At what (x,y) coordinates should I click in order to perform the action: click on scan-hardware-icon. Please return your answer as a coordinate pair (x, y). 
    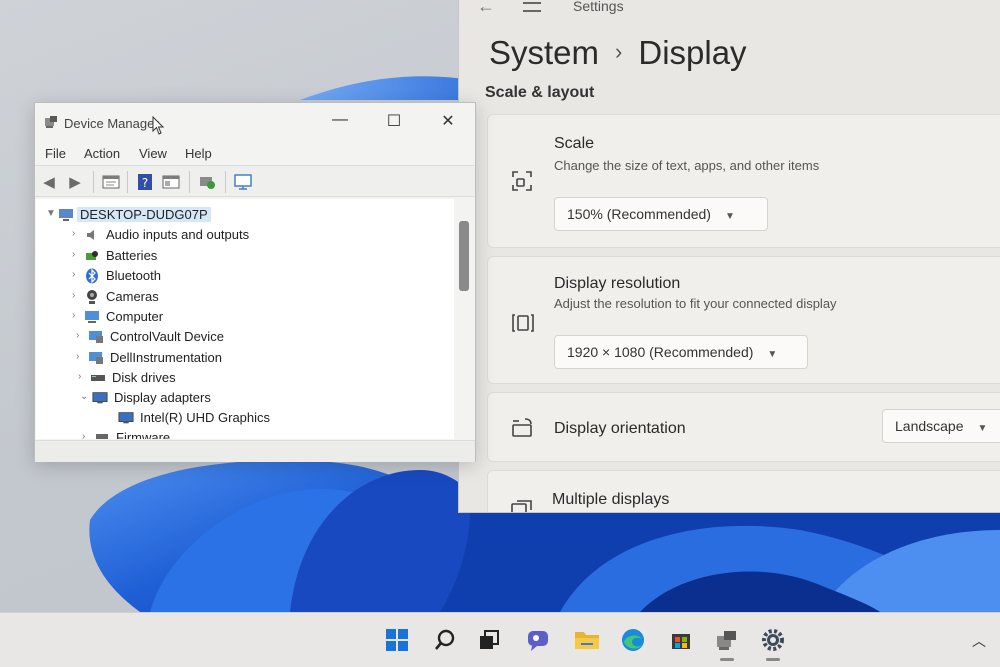
    Looking at the image, I should click on (207, 182).